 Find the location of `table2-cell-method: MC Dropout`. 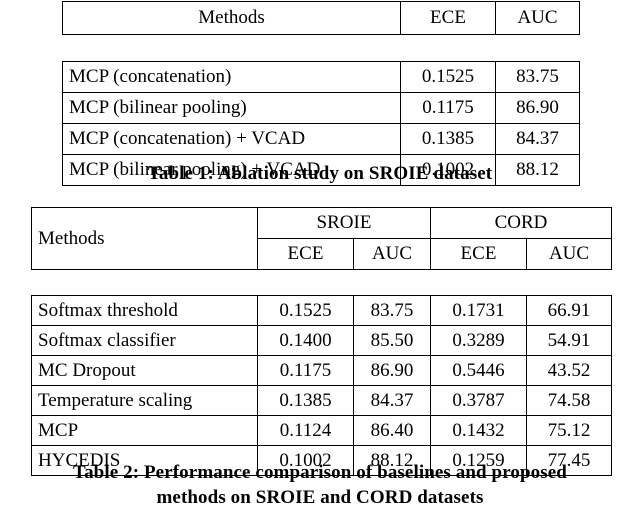

table2-cell-method: MC Dropout is located at coordinates (144, 370).